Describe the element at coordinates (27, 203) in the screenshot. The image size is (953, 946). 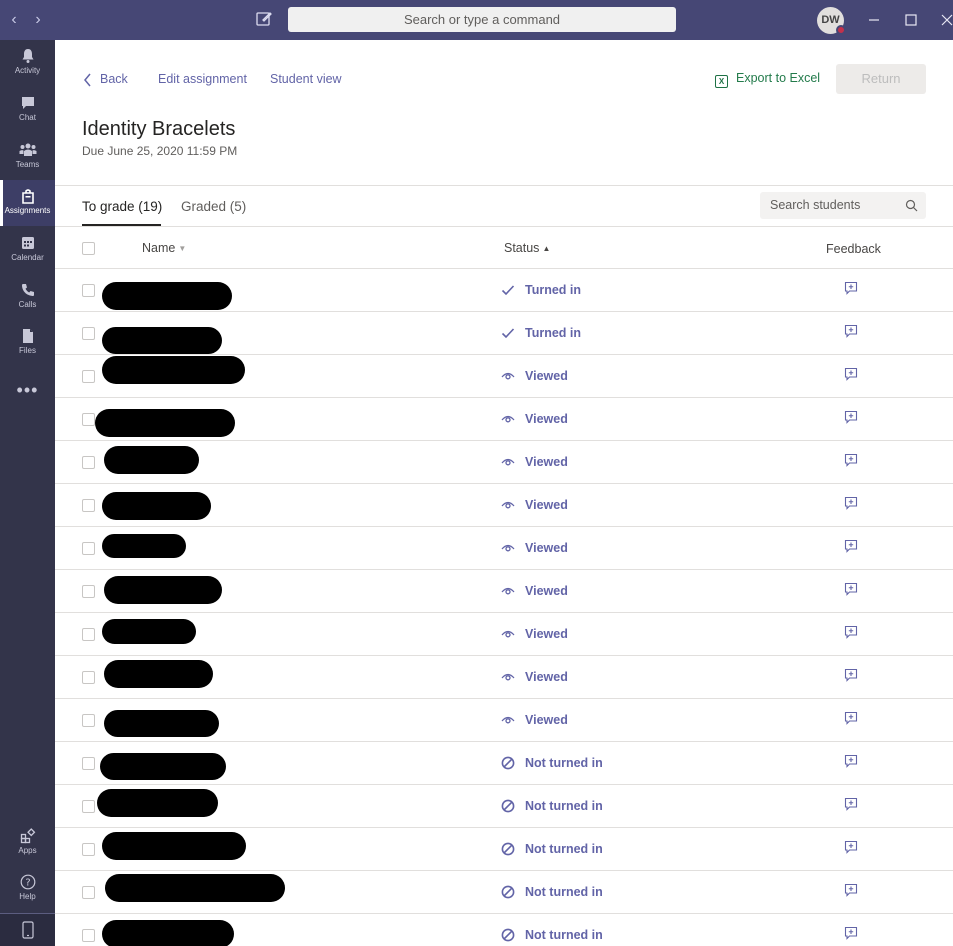
I see `rail-item-assignments: Assignments` at that location.